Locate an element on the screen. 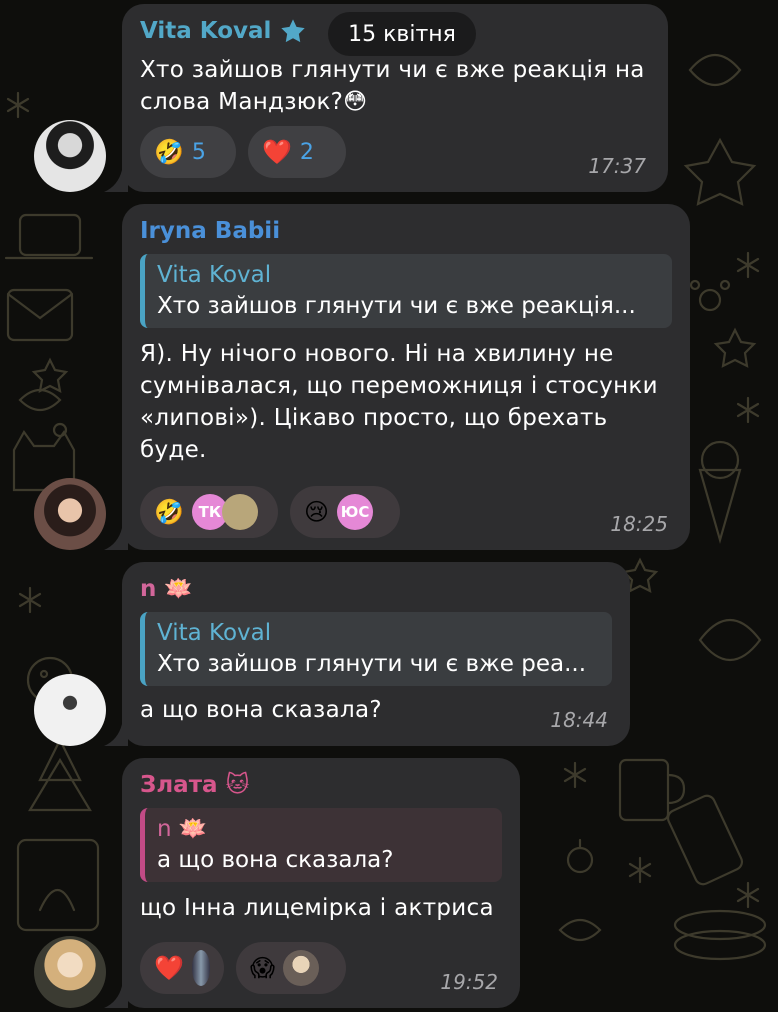 This screenshot has height=1012, width=778. star-badge-icon is located at coordinates (293, 31).